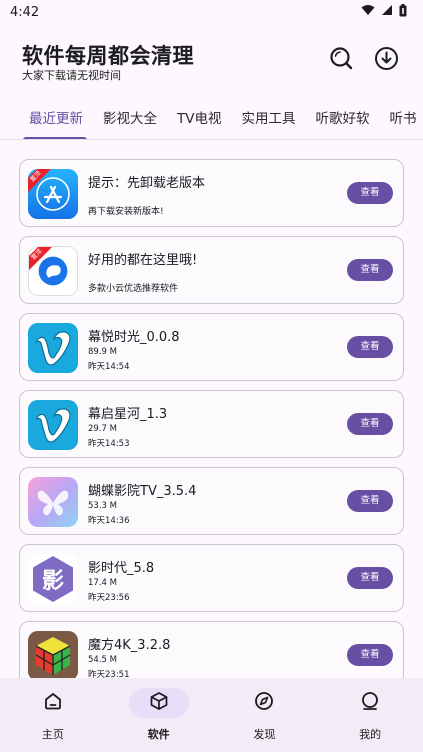  What do you see at coordinates (370, 734) in the screenshot?
I see `nav-label: 我的` at bounding box center [370, 734].